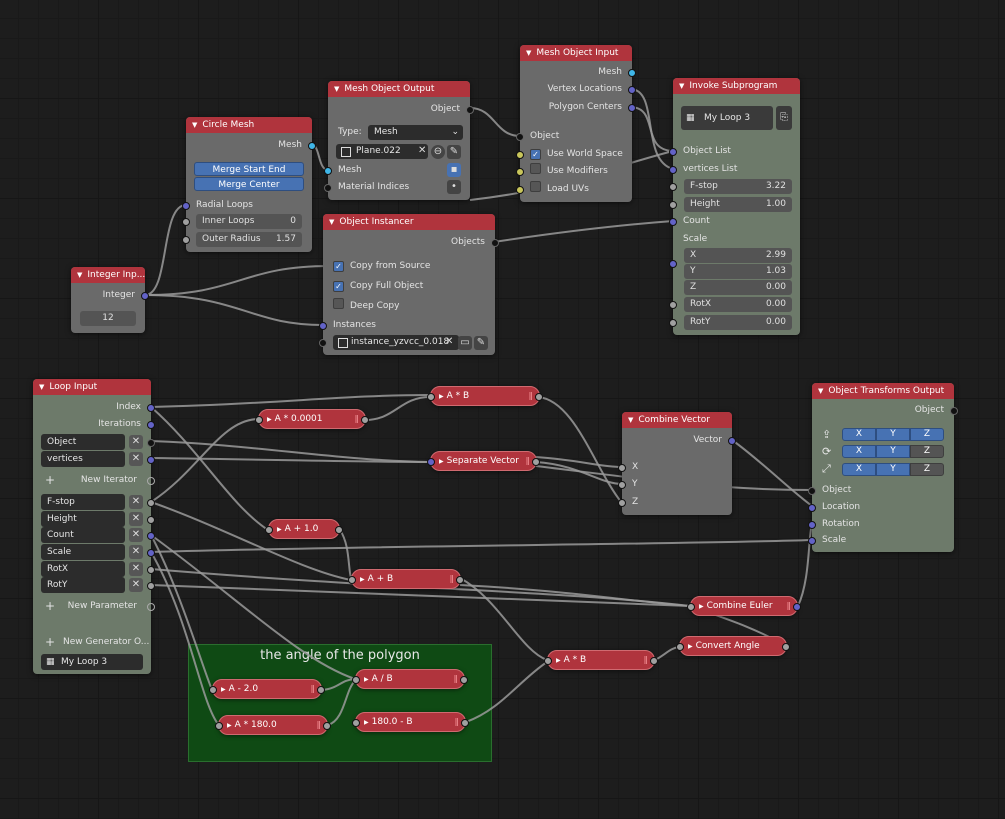 The image size is (1005, 819). Describe the element at coordinates (249, 169) in the screenshot. I see `merge-start-end-button: Merge Start End` at that location.